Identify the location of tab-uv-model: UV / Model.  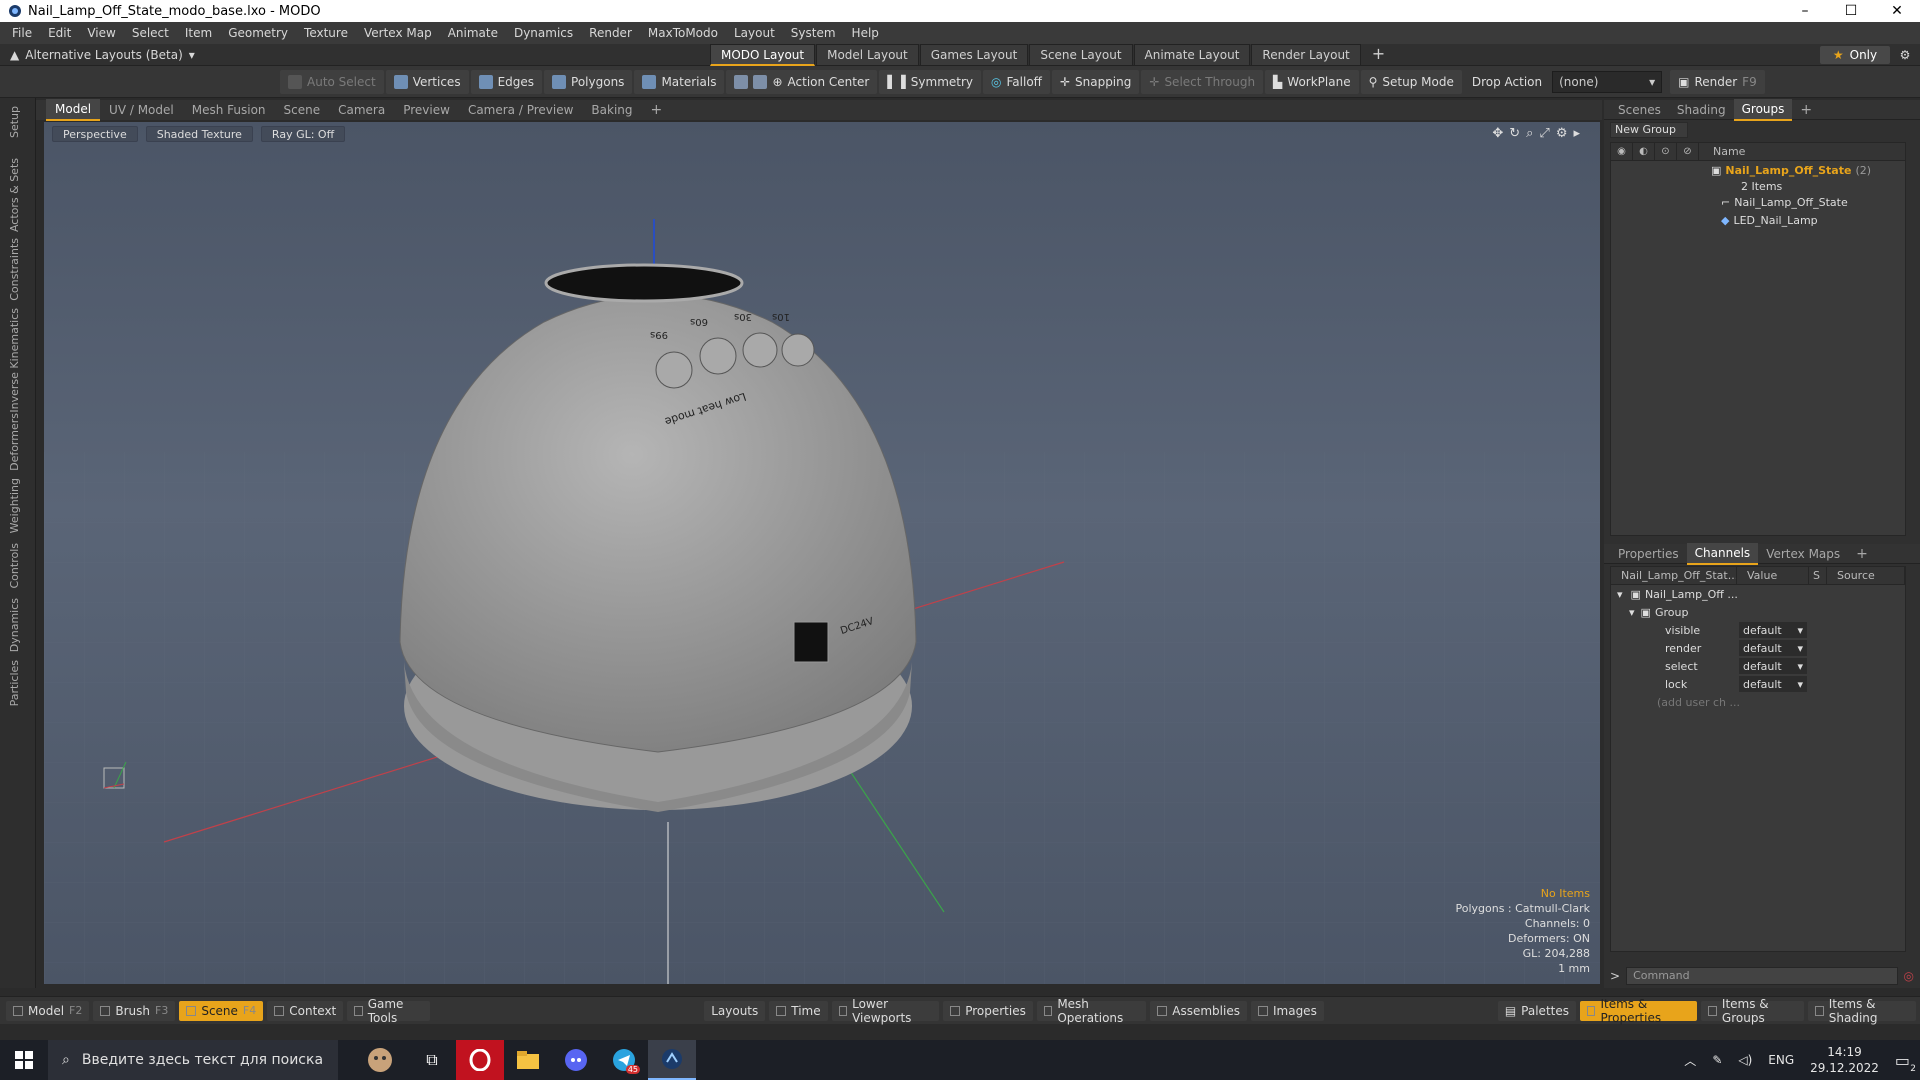
(141, 110).